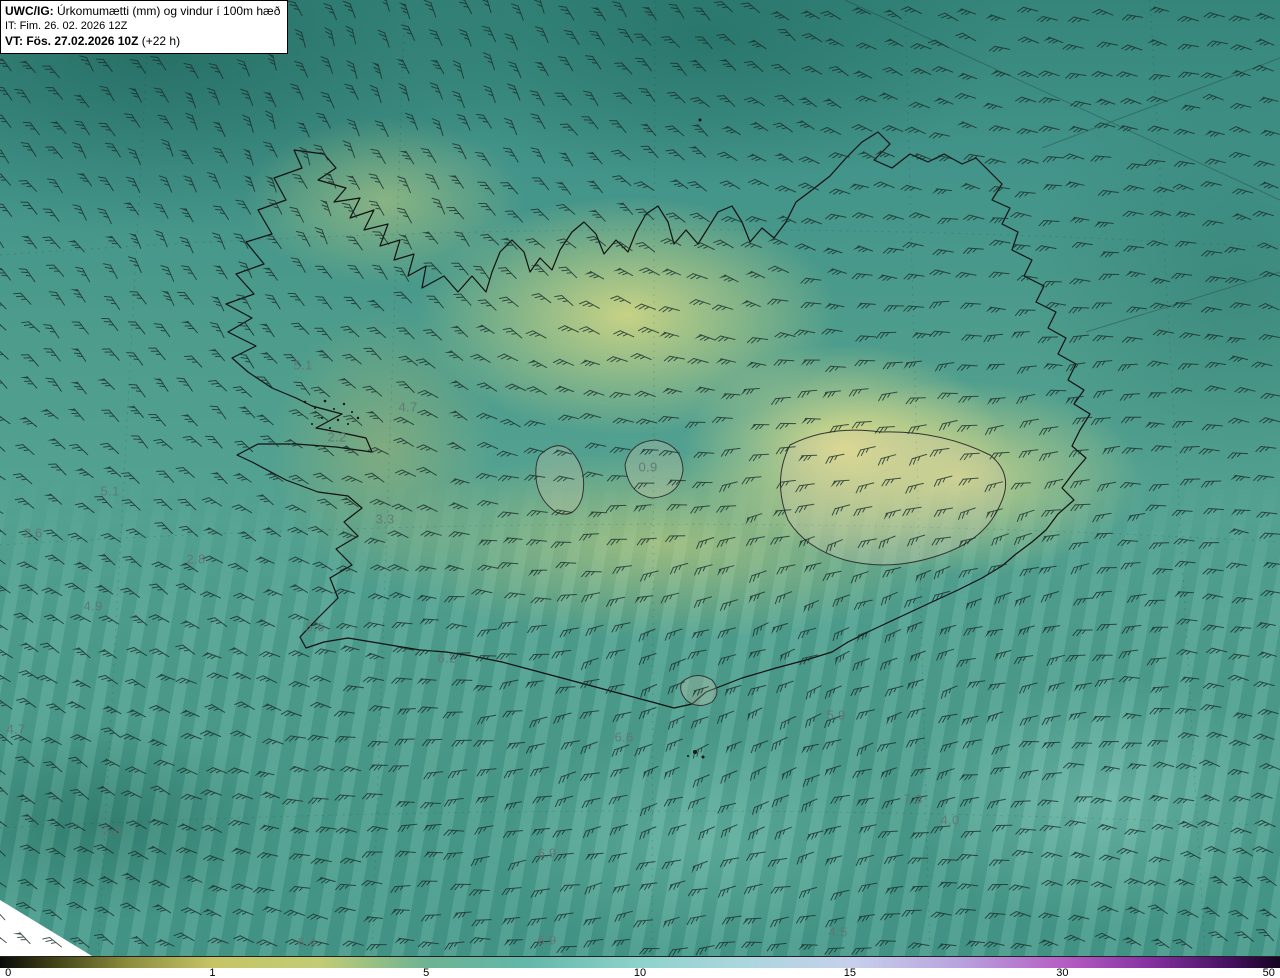 This screenshot has width=1280, height=978. Describe the element at coordinates (315, 627) in the screenshot. I see `precip-value-label: 5.6` at that location.